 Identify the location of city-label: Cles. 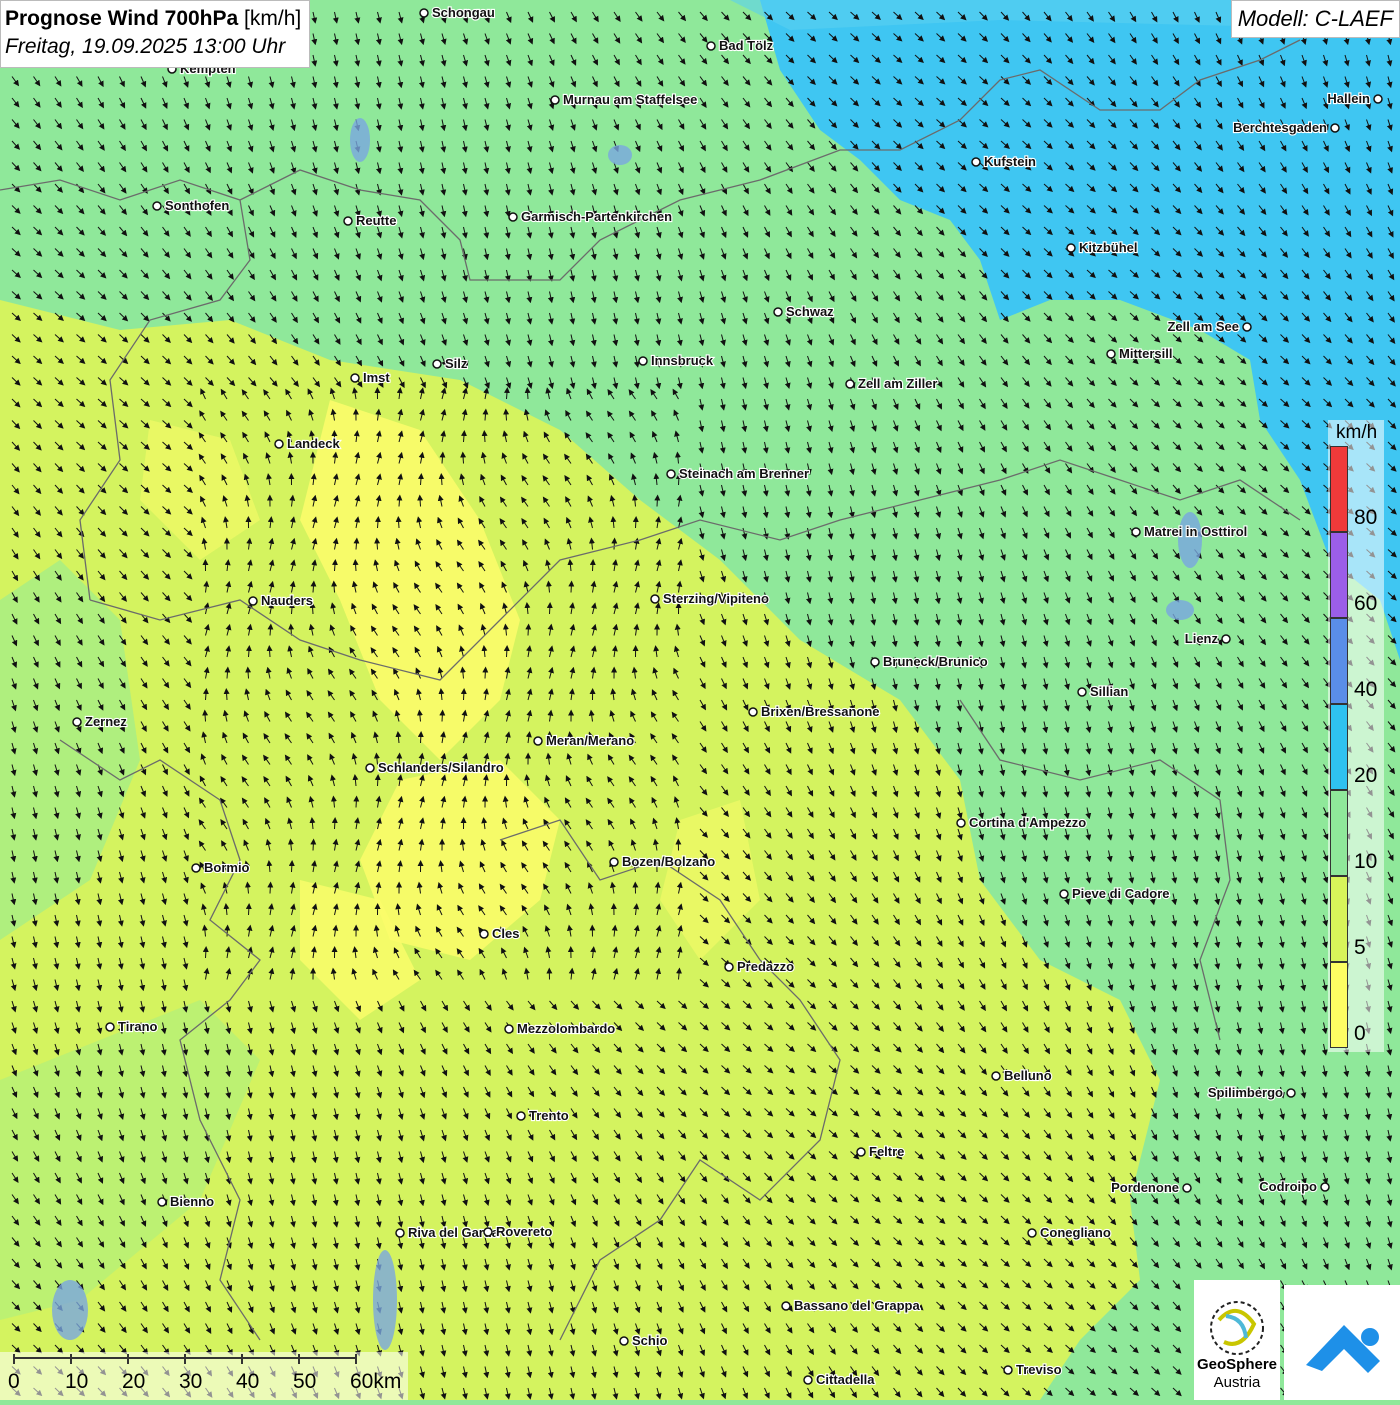
(505, 933).